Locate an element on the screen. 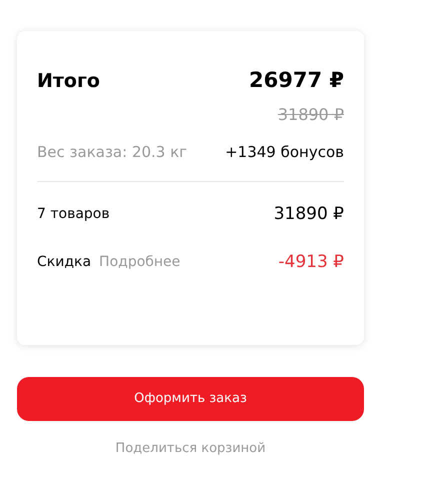 The image size is (422, 496). checkout-button: Оформить заказ is located at coordinates (190, 399).